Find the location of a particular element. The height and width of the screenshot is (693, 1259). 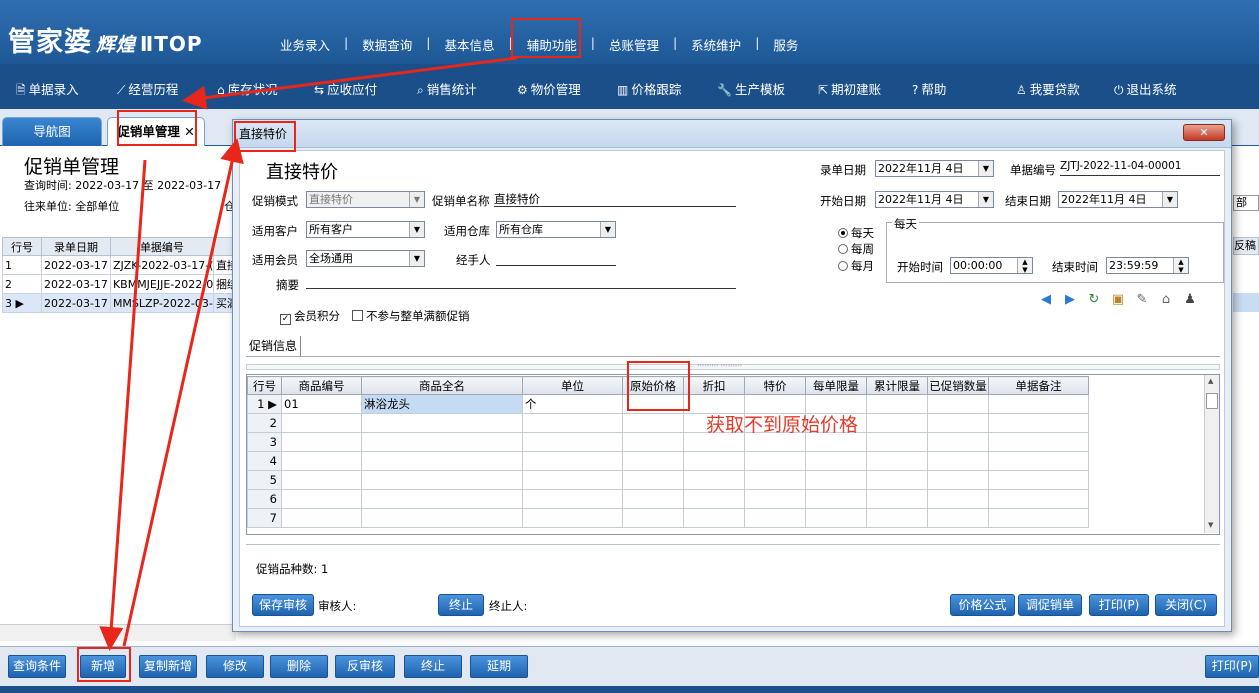

tab-navigation: 导航图 is located at coordinates (52, 131).